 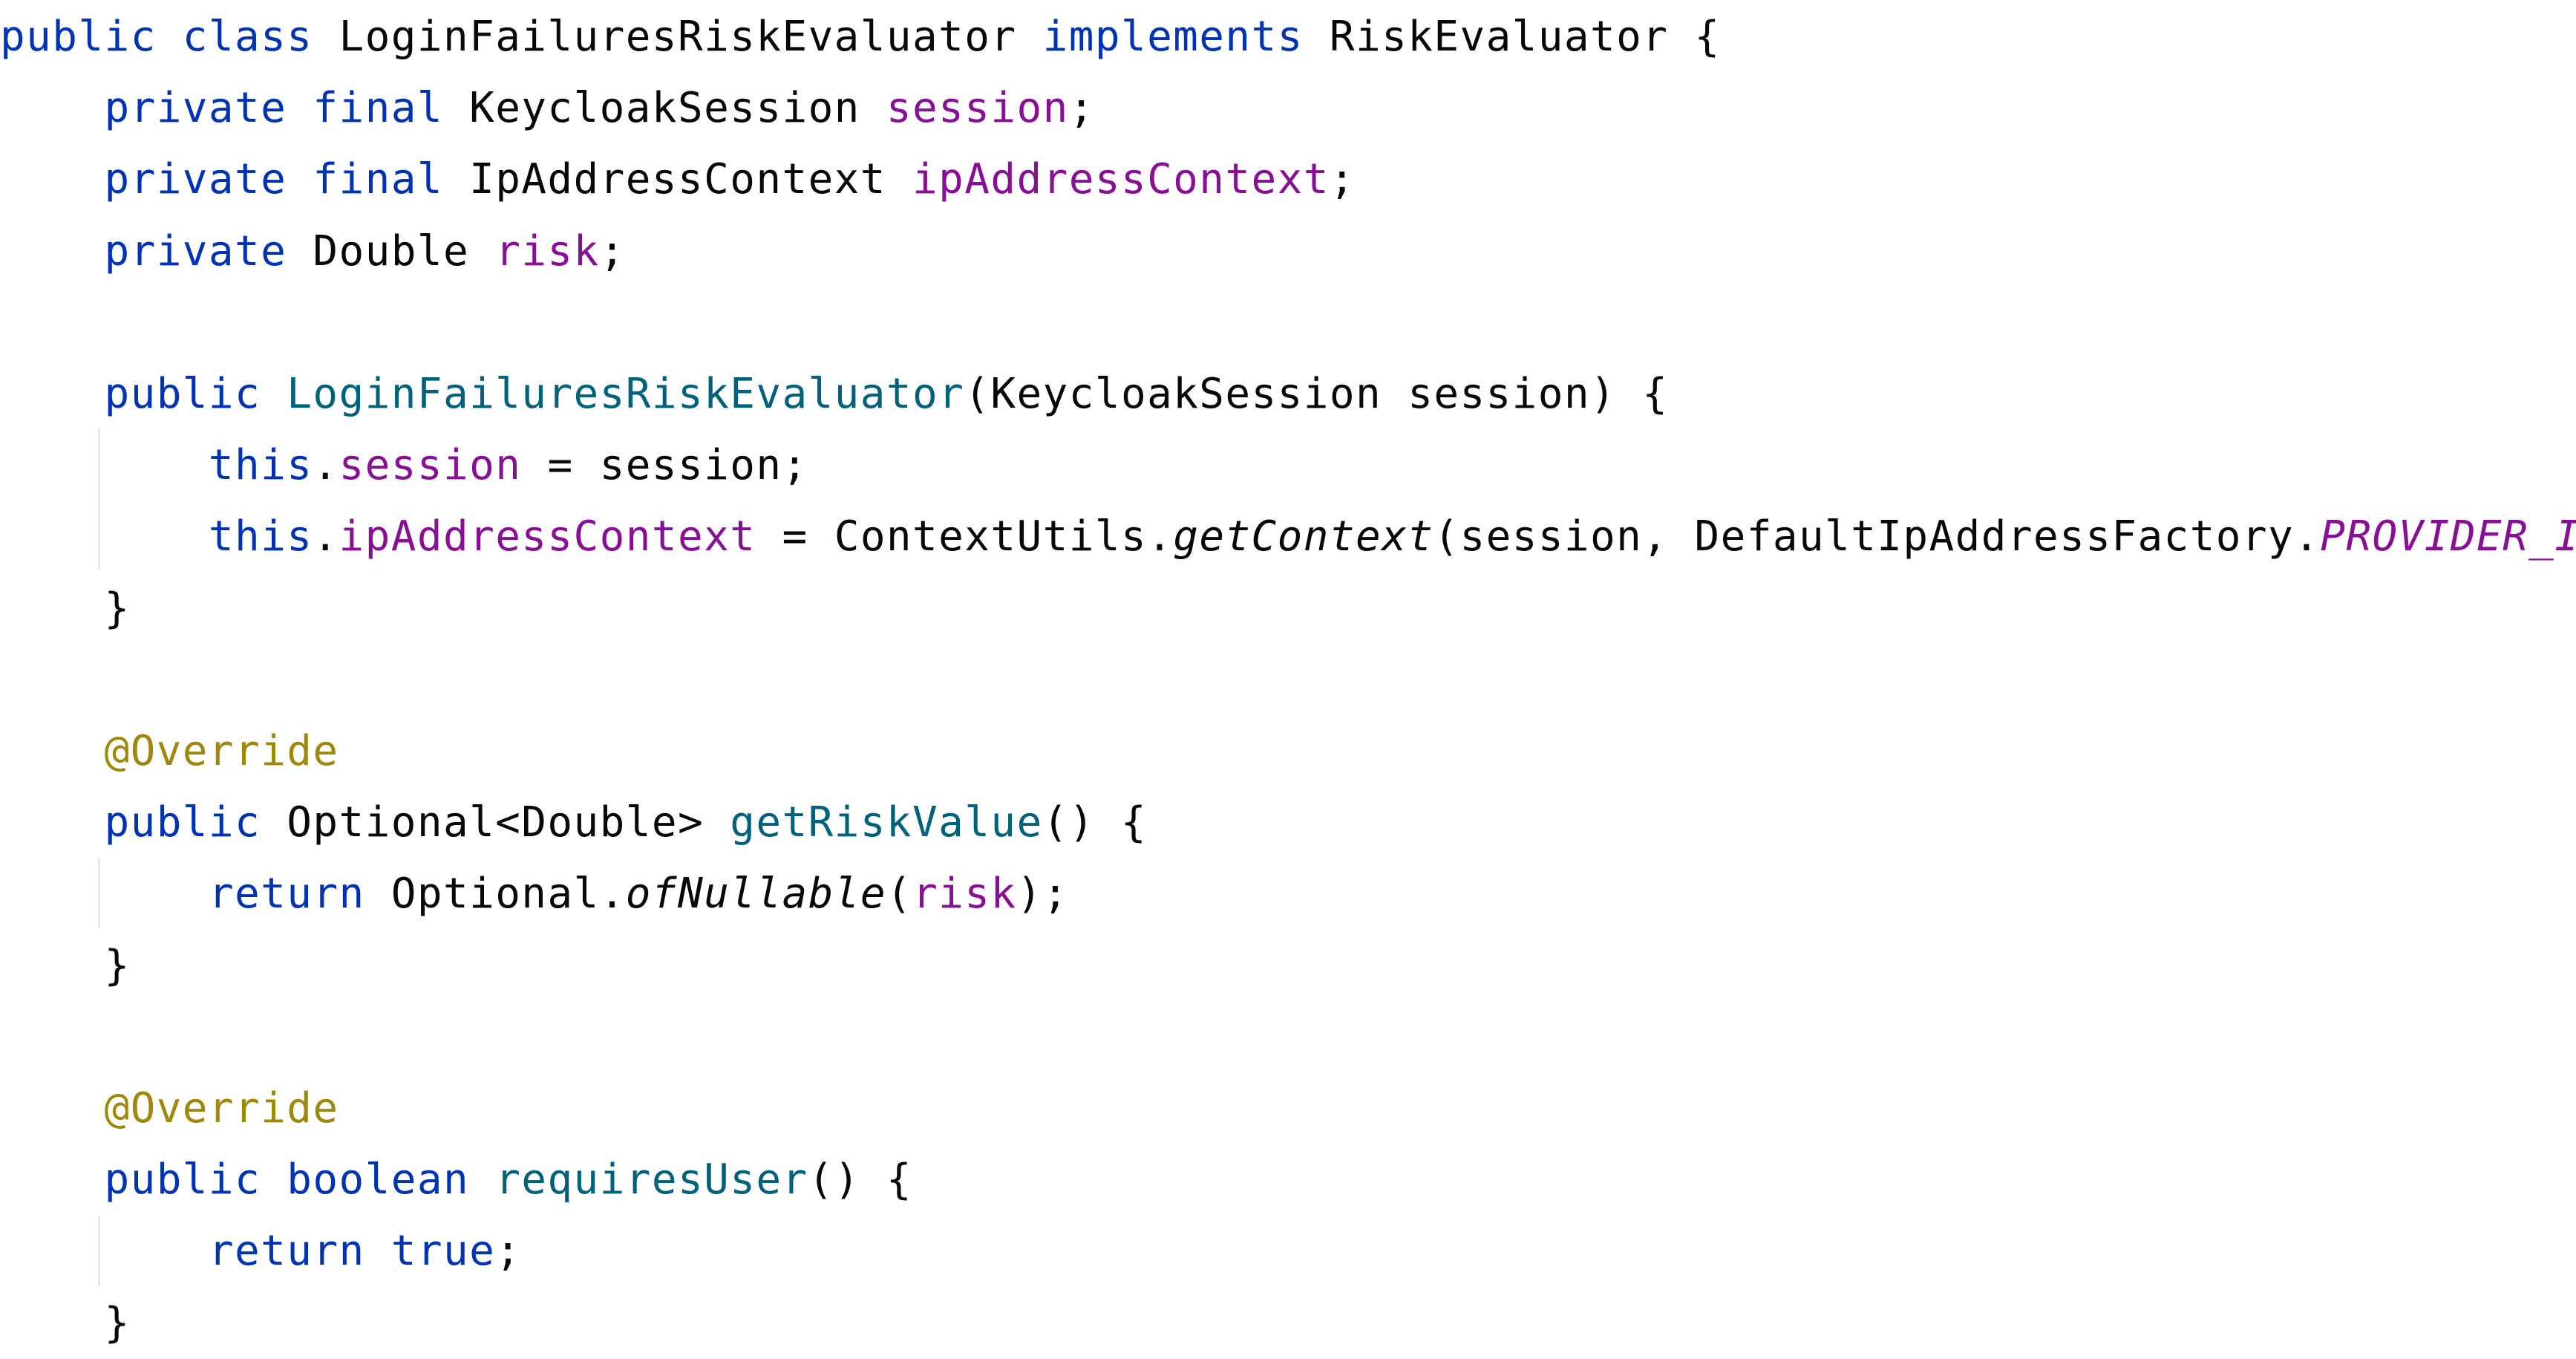 I want to click on code-token-keyword: return, so click(x=195, y=894).